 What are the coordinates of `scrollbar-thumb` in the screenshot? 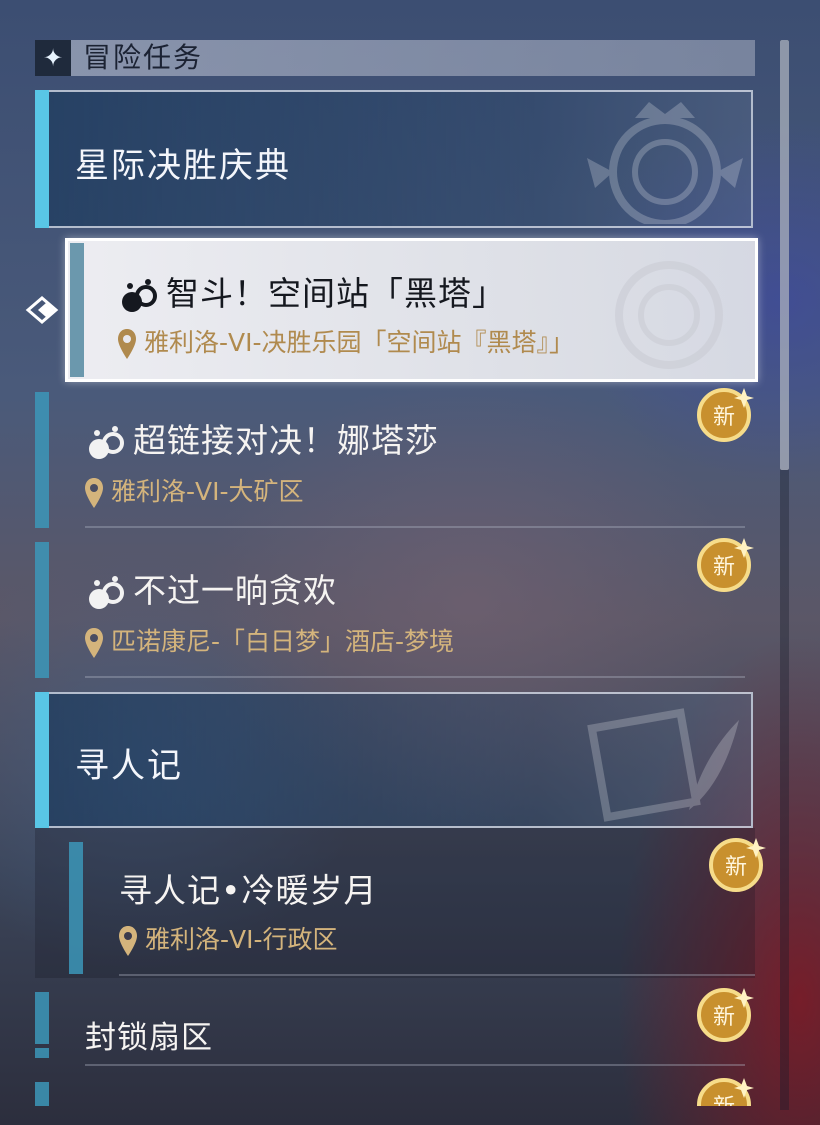 It's located at (784, 255).